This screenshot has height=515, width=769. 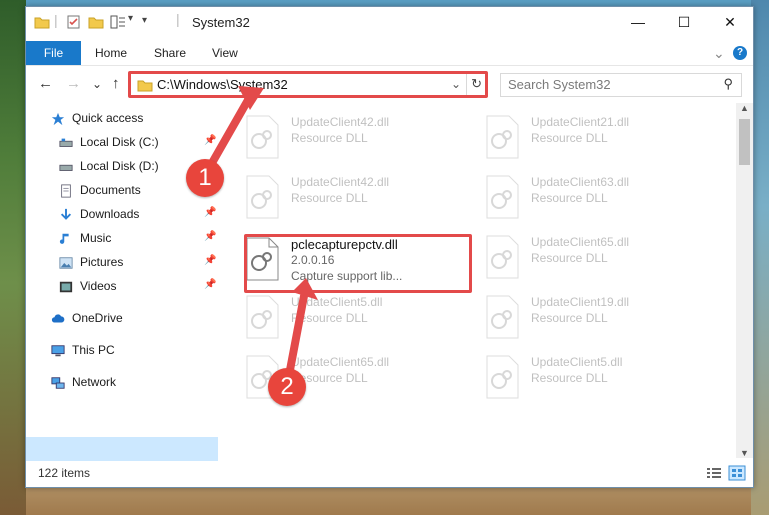 I want to click on annotation-overlay, so click(x=261, y=230).